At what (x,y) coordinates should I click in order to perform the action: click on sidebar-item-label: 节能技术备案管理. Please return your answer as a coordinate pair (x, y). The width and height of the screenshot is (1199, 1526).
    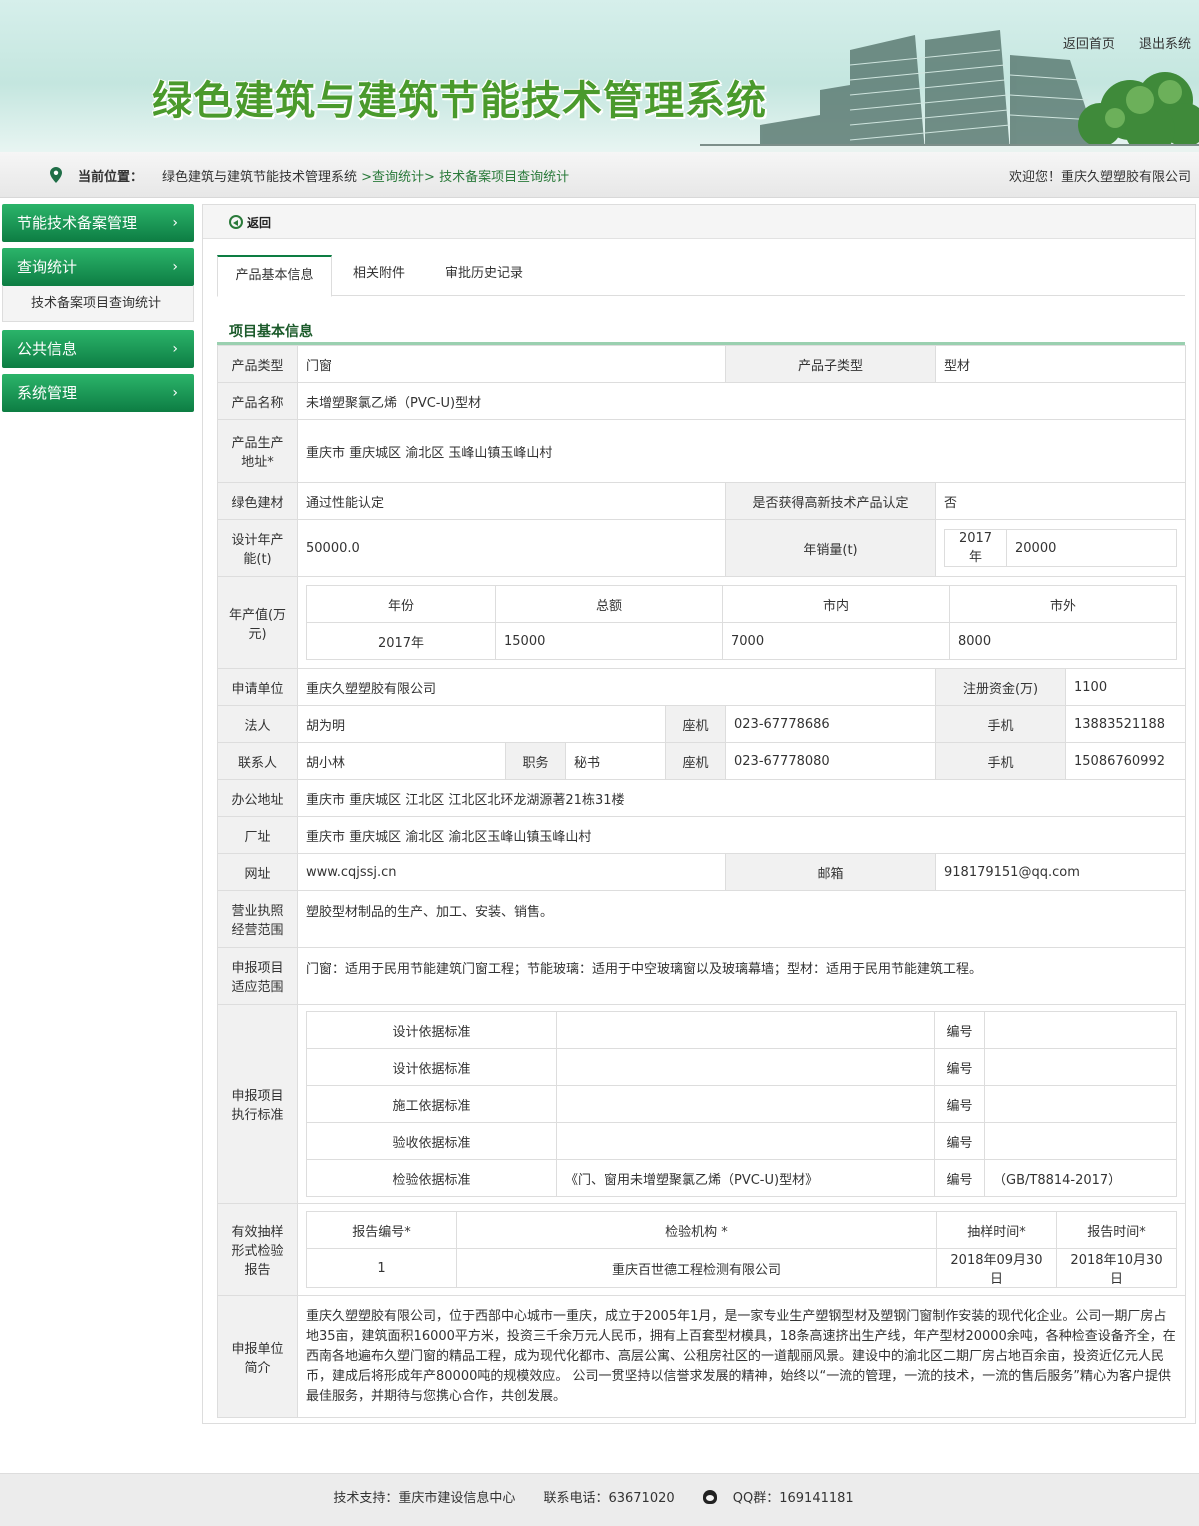
    Looking at the image, I should click on (77, 223).